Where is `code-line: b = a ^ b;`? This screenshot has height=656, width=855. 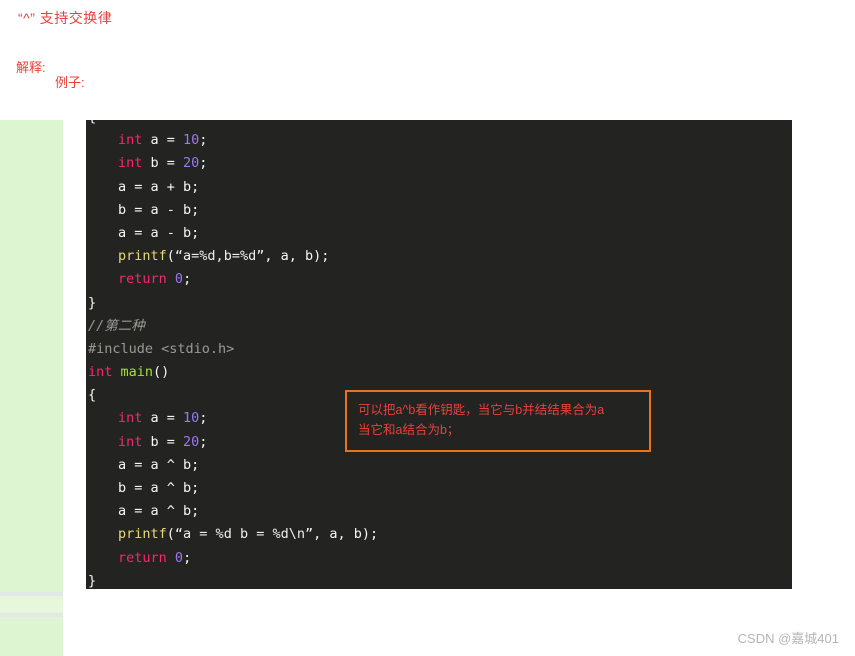 code-line: b = a ^ b; is located at coordinates (440, 488).